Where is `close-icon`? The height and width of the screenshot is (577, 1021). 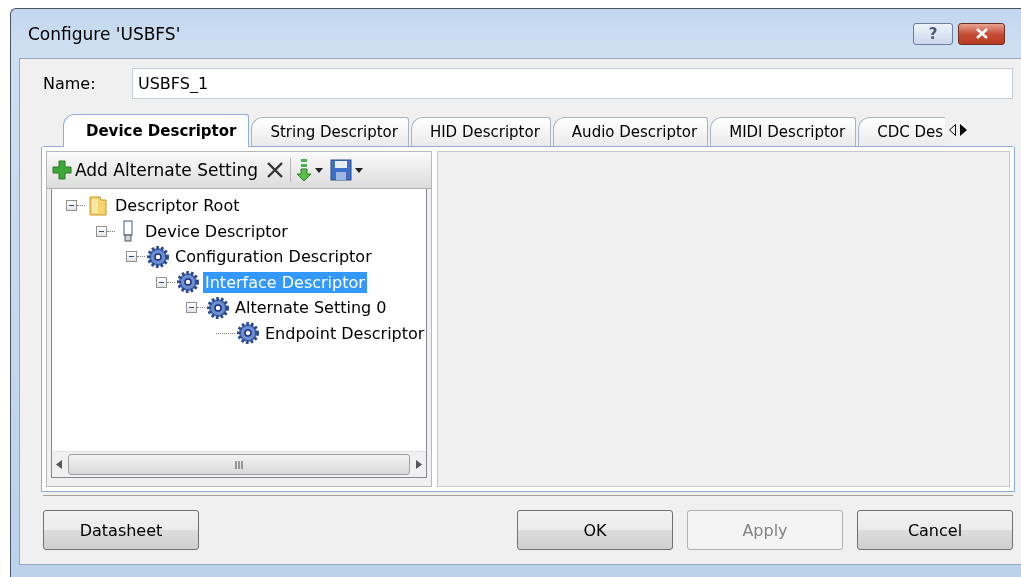 close-icon is located at coordinates (981, 33).